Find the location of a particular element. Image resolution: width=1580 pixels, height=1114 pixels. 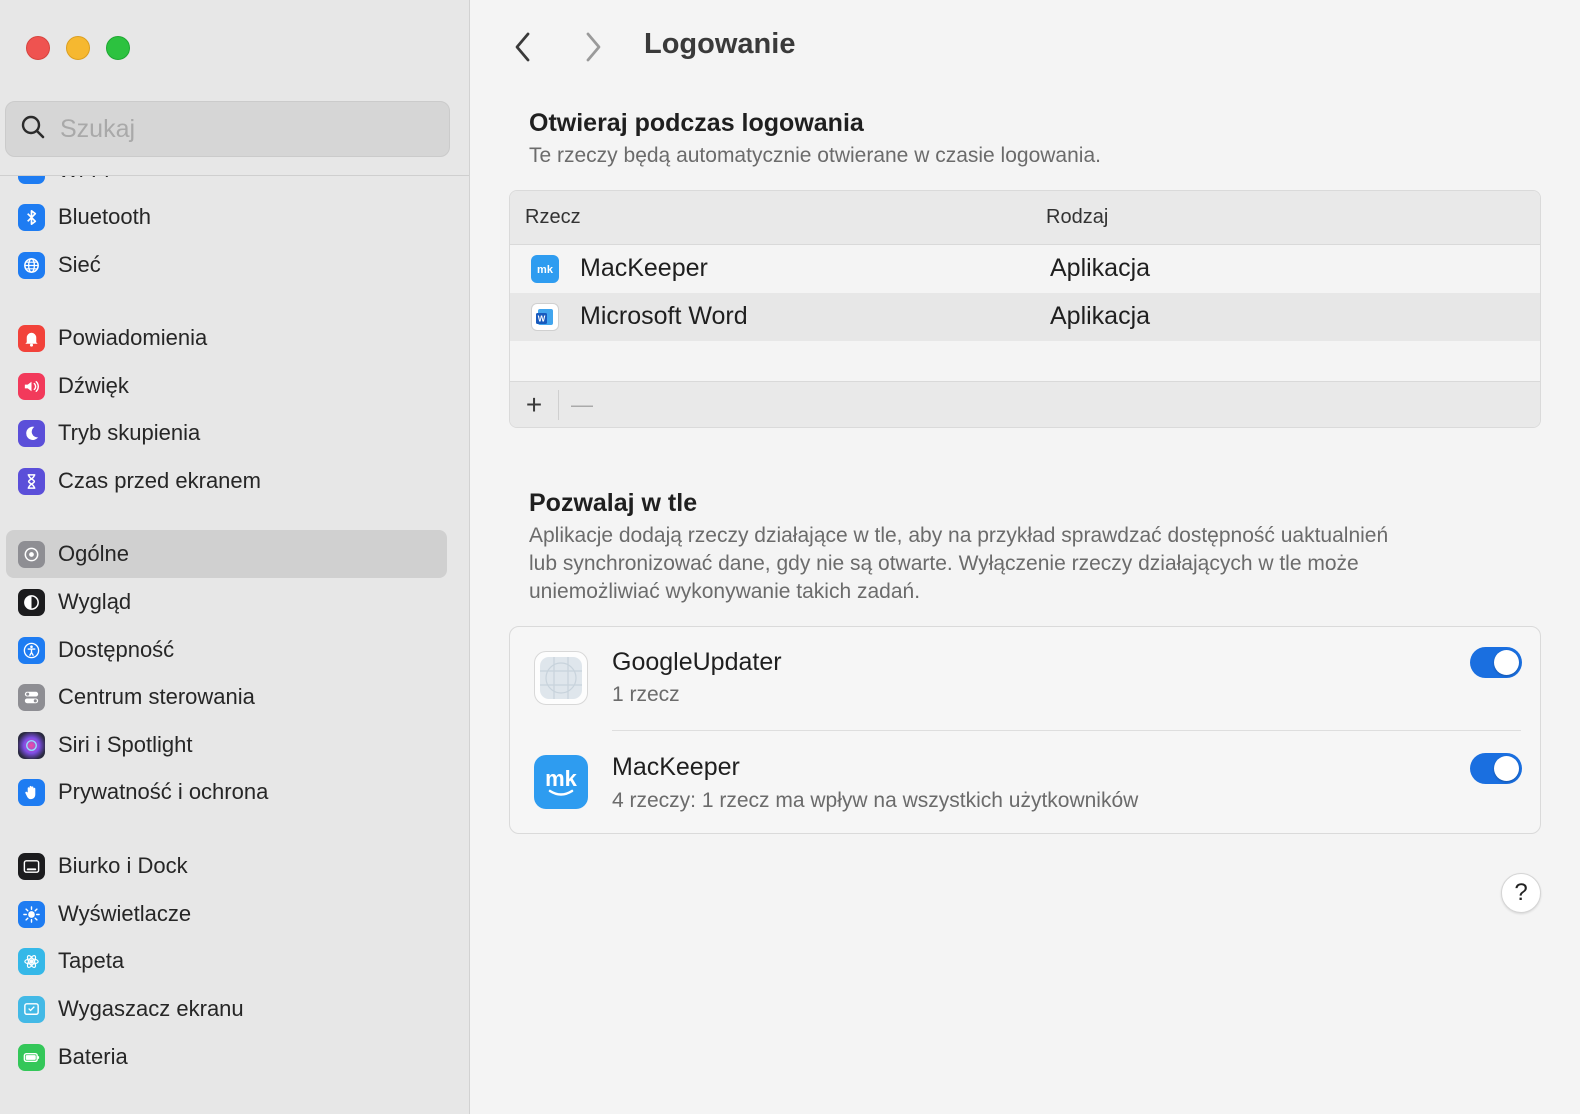

bluetooth-icon is located at coordinates (31, 217).